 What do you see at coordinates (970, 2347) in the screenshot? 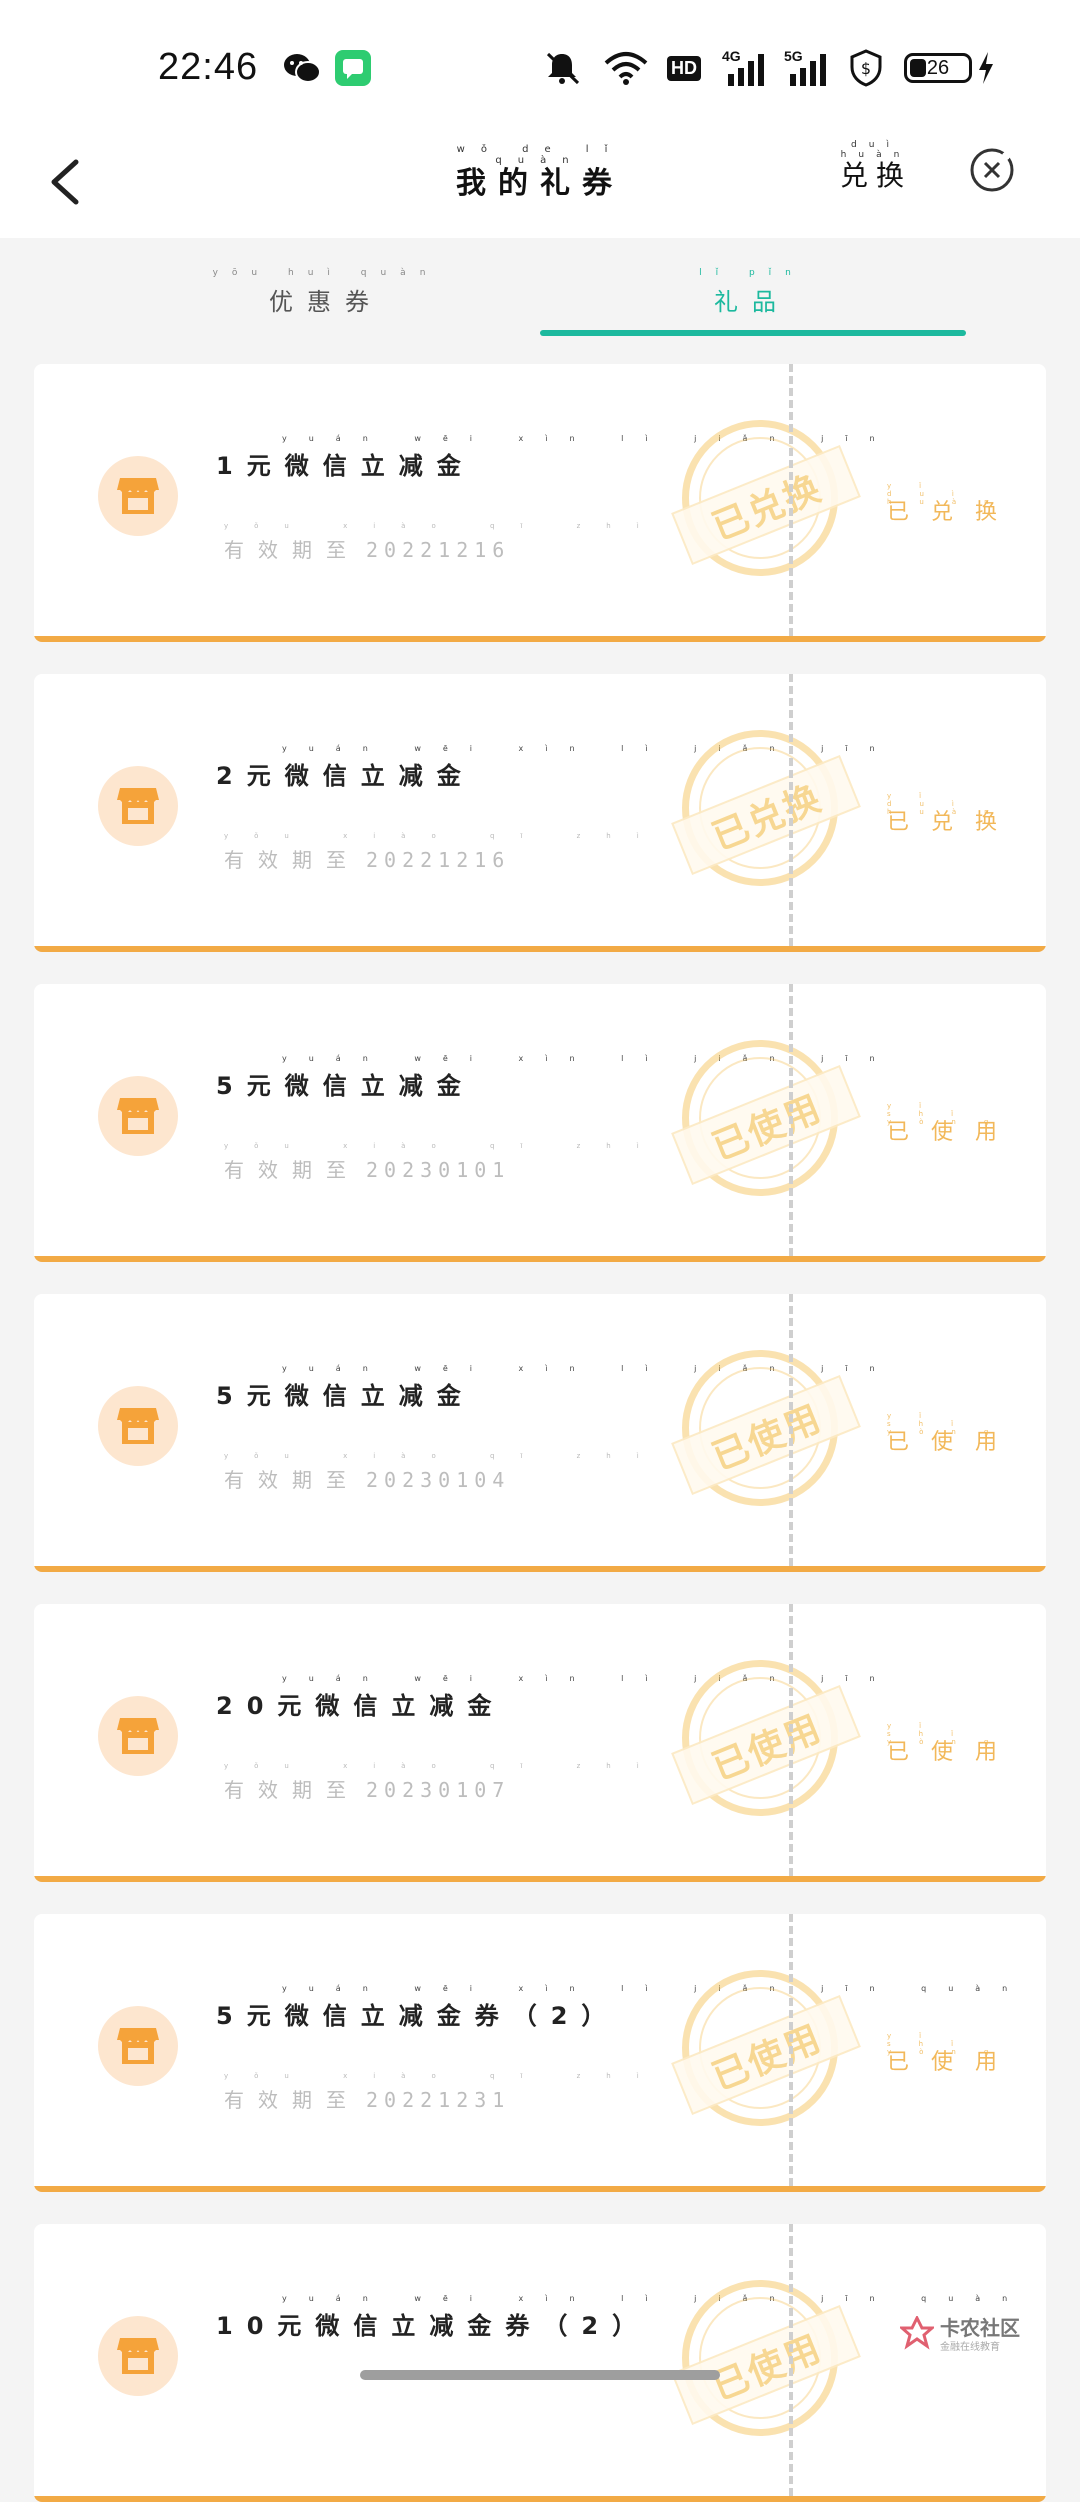
I see `watermark-subtitle: 金融在线教育` at bounding box center [970, 2347].